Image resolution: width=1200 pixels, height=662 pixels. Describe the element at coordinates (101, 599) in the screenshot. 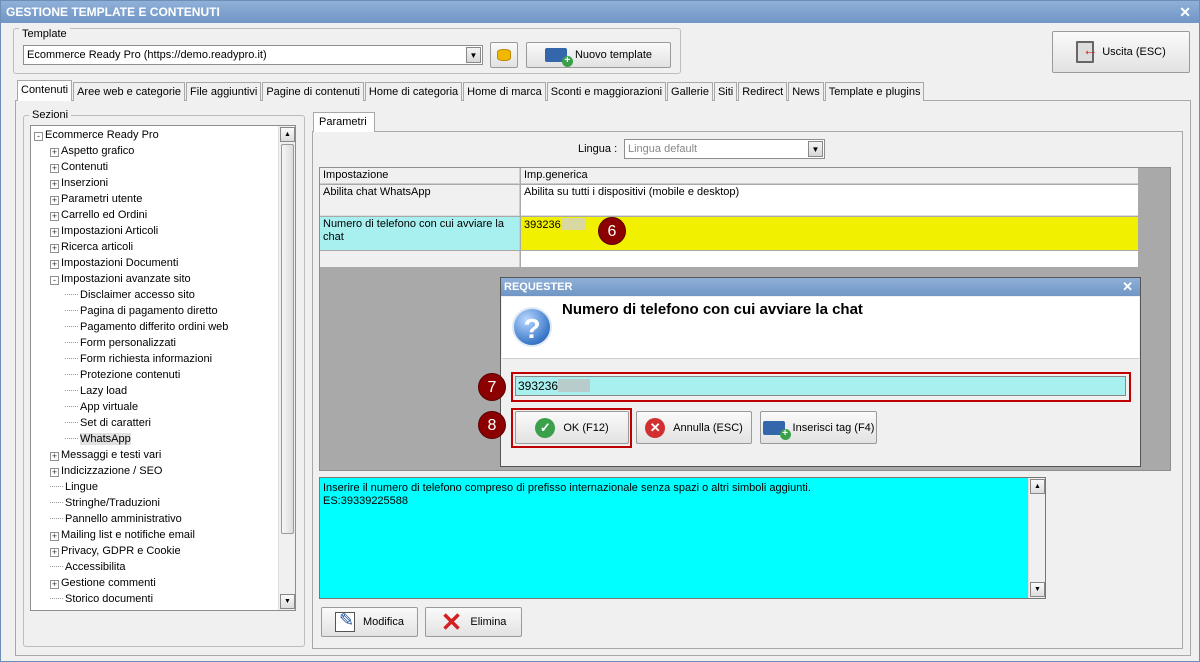

I see `tree-item: Storico documenti` at that location.